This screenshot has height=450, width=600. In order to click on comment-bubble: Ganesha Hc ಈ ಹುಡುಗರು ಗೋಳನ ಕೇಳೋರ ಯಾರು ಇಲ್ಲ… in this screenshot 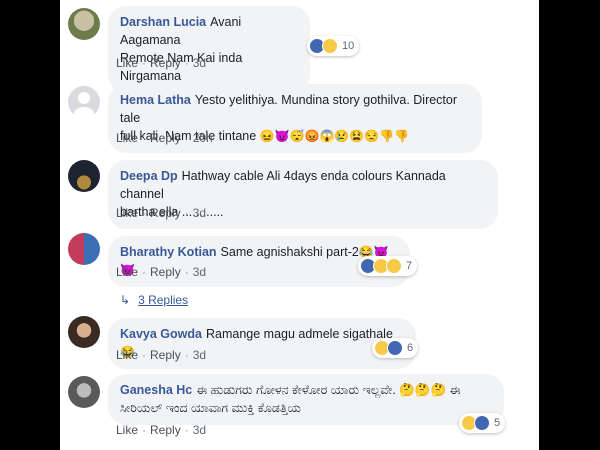, I will do `click(306, 399)`.